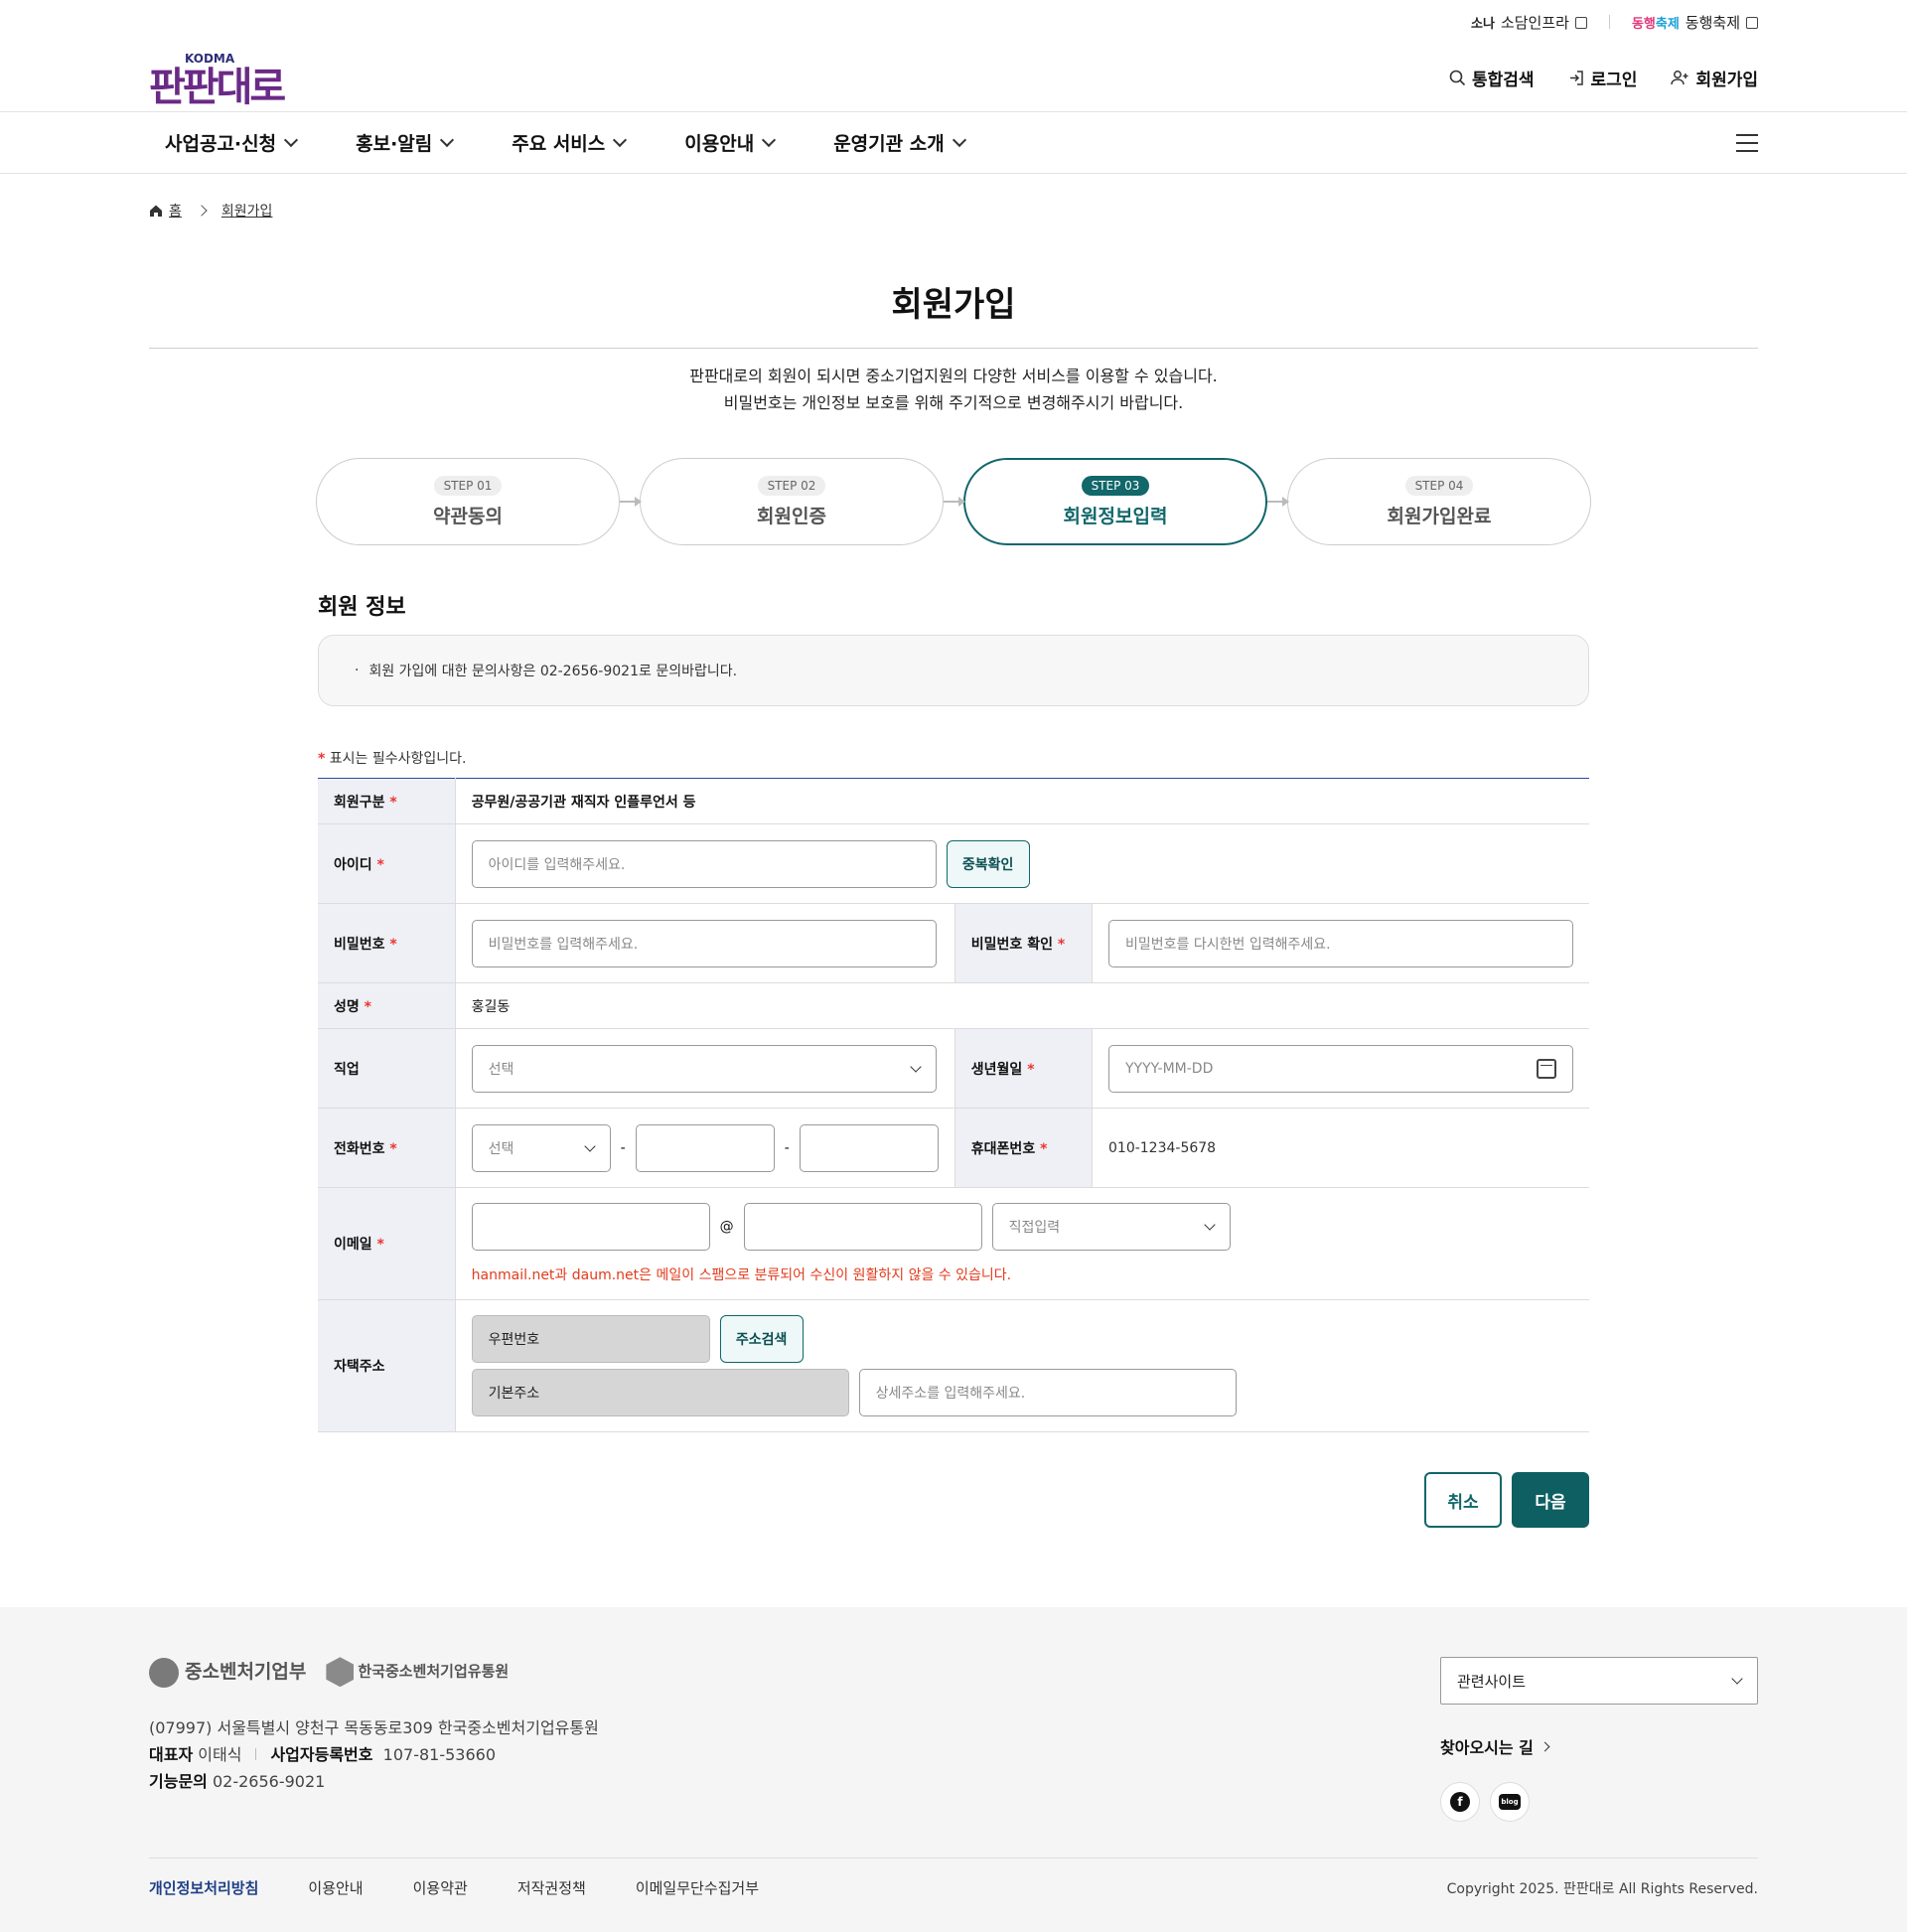 This screenshot has height=1932, width=1907. I want to click on sodam-link: 소나 소담인프라, so click(1529, 22).